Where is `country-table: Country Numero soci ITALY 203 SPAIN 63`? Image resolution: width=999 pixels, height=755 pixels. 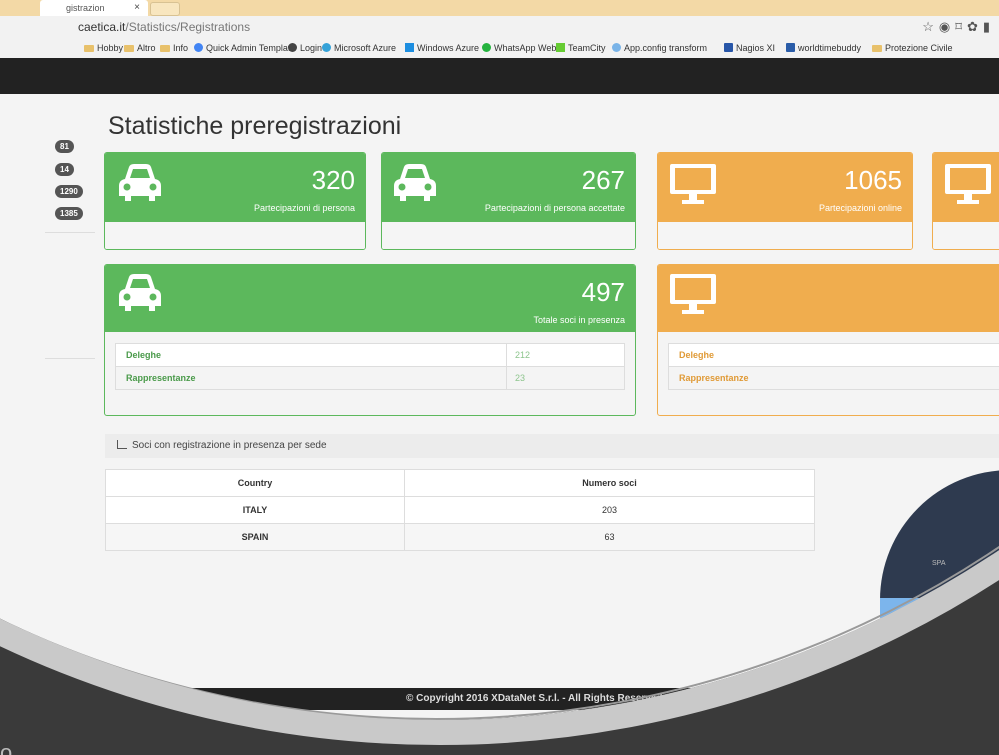
country-table: Country Numero soci ITALY 203 SPAIN 63 is located at coordinates (460, 510).